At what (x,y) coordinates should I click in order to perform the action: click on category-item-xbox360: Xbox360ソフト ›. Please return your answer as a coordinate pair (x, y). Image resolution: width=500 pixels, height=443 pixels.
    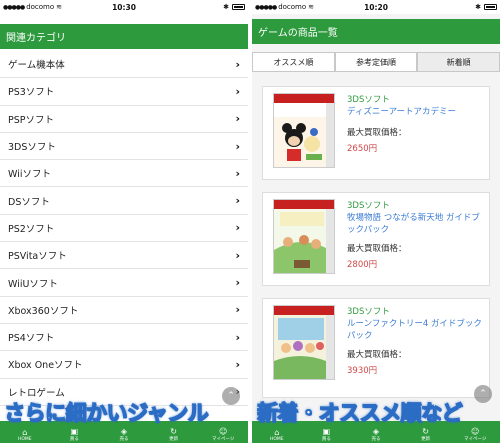
    Looking at the image, I should click on (124, 310).